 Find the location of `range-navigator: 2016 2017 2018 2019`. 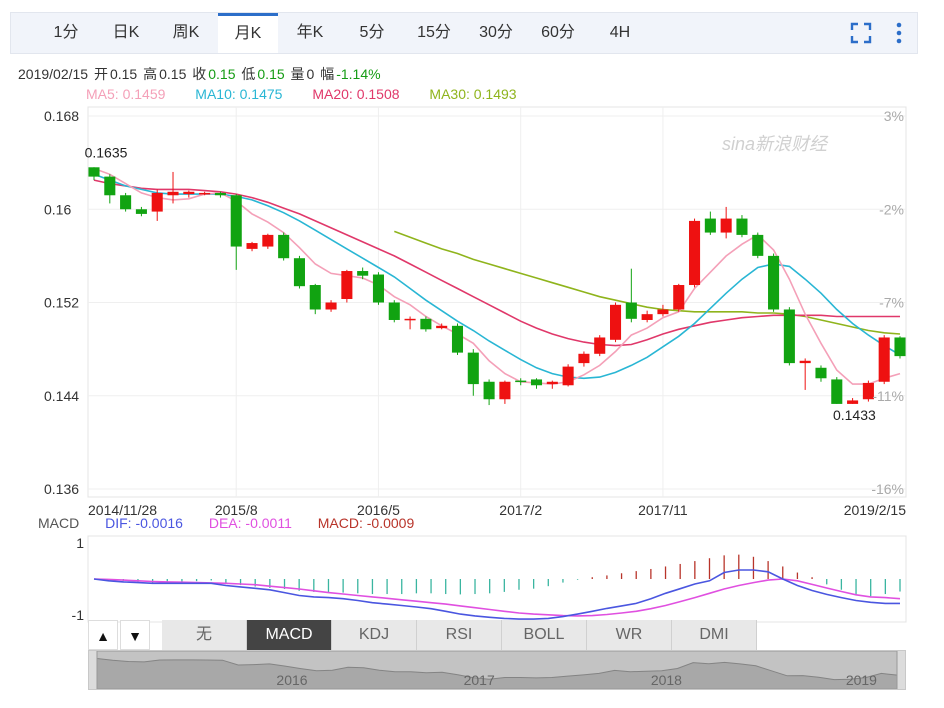

range-navigator: 2016 2017 2018 2019 is located at coordinates (497, 670).